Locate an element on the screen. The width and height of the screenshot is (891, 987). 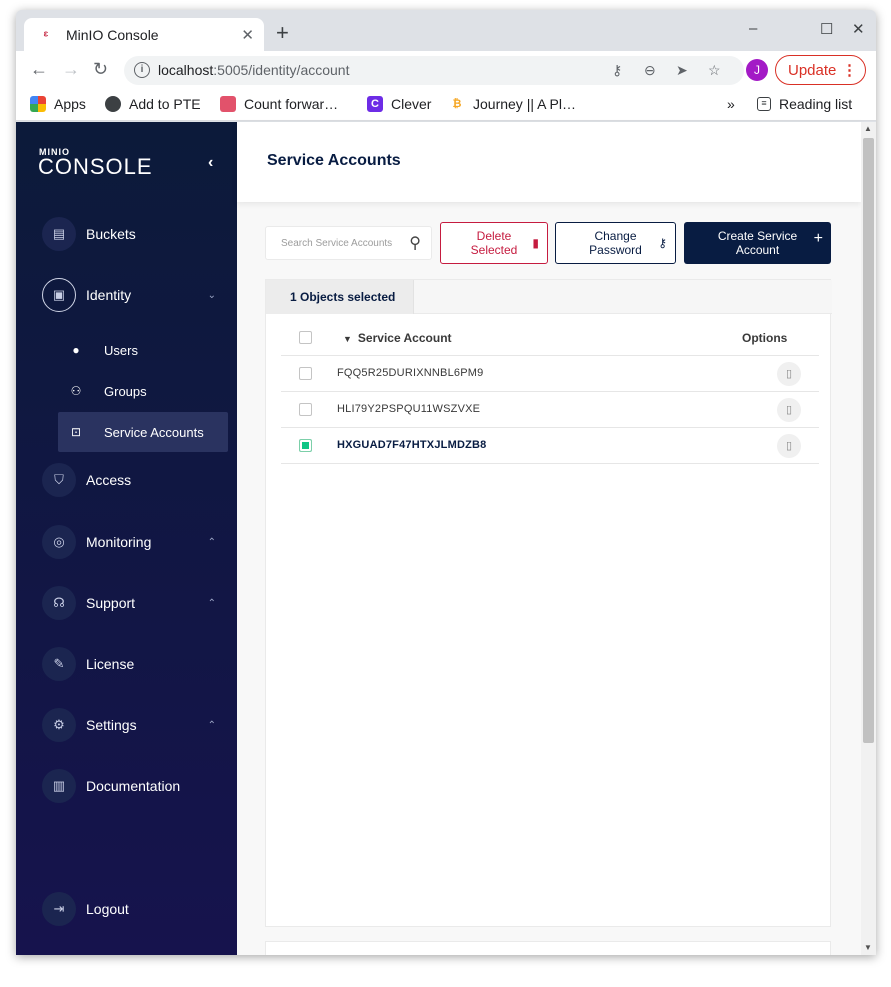
column-service-account: ▼ Service Account is located at coordinates (397, 338).